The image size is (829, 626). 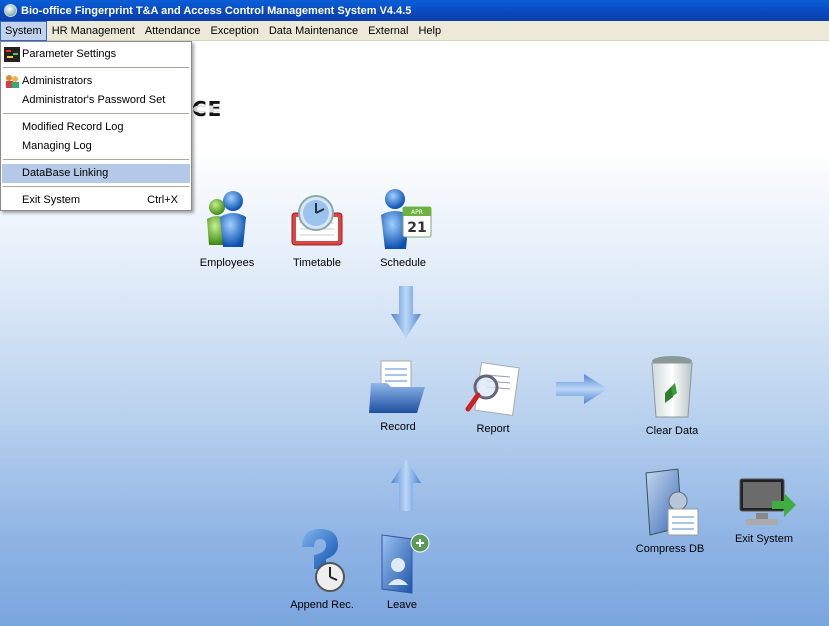 I want to click on append-rec-tile: Append Rec., so click(x=322, y=569).